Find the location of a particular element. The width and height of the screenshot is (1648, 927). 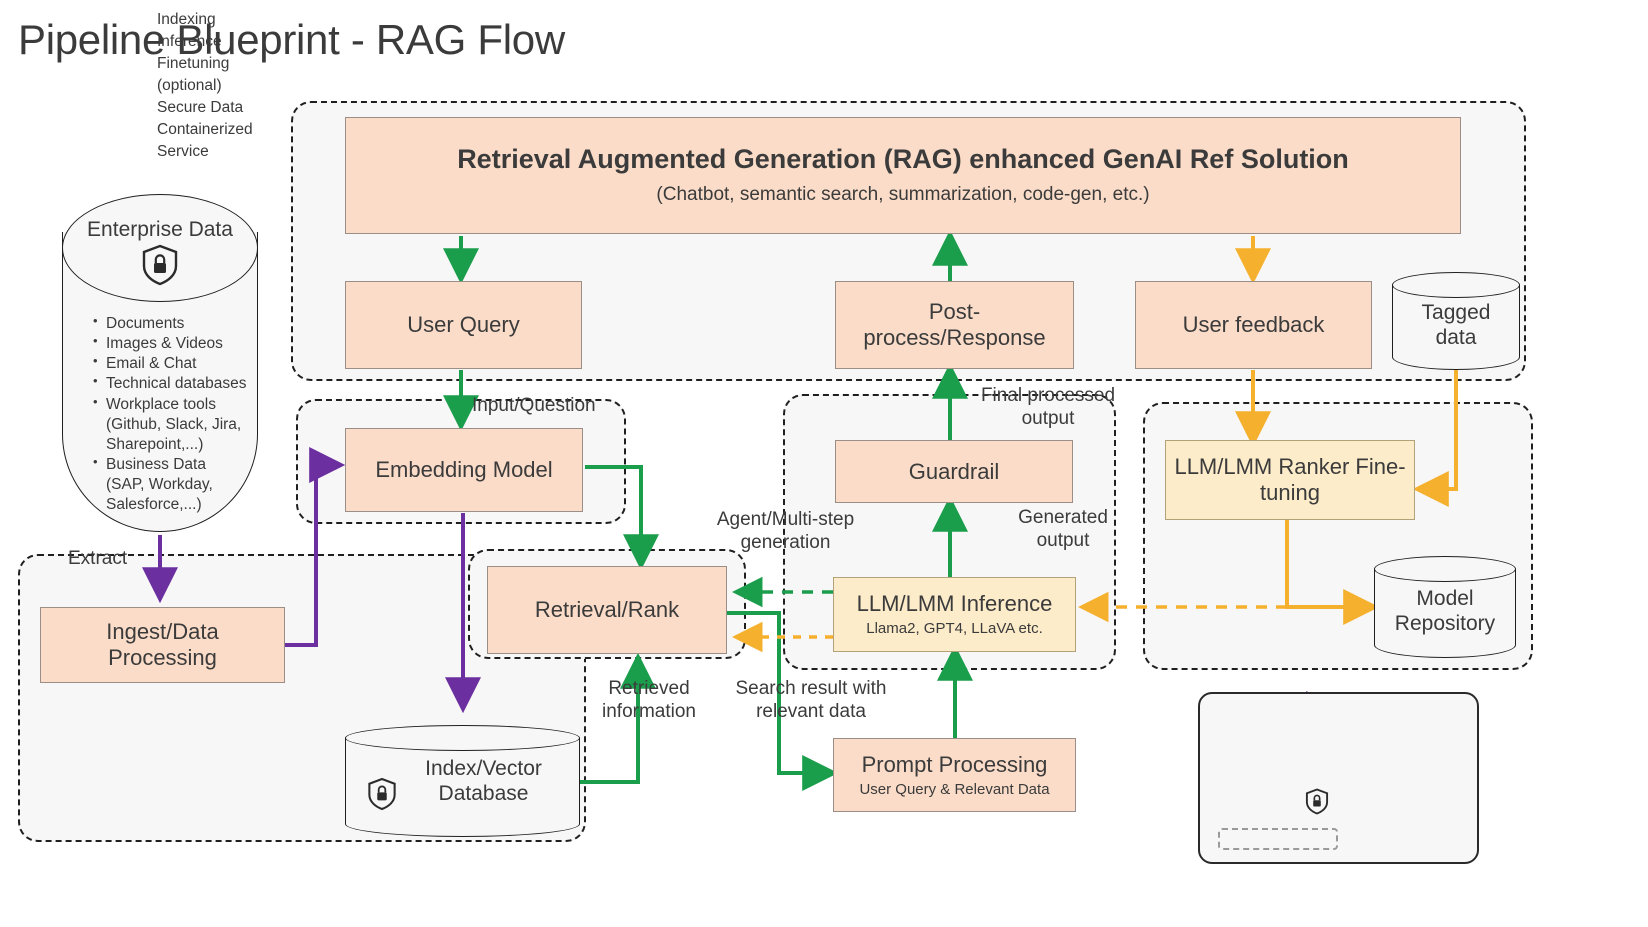

edge-label-extract: Extract is located at coordinates (98, 558).